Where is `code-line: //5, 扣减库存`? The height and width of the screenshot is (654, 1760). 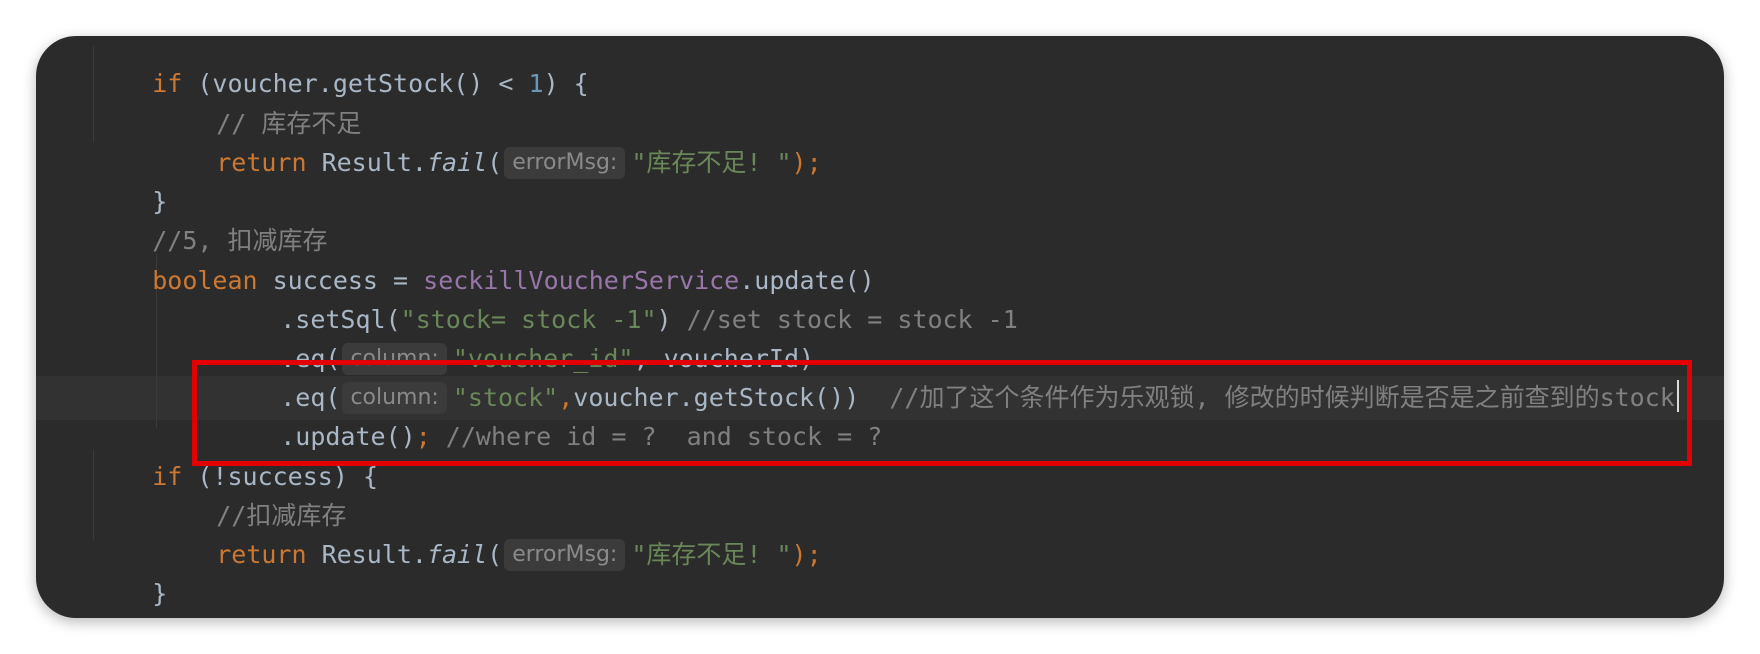 code-line: //5, 扣减库存 is located at coordinates (209, 215).